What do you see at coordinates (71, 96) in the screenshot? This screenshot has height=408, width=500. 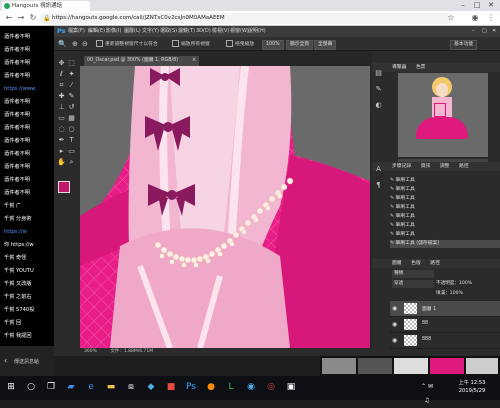 I see `brush-tool-icon: ✎` at bounding box center [71, 96].